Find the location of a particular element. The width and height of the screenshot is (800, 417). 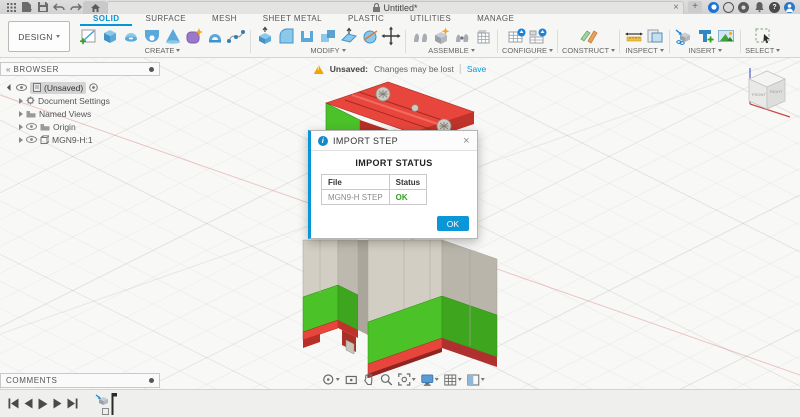

create-form-icon is located at coordinates (194, 36).